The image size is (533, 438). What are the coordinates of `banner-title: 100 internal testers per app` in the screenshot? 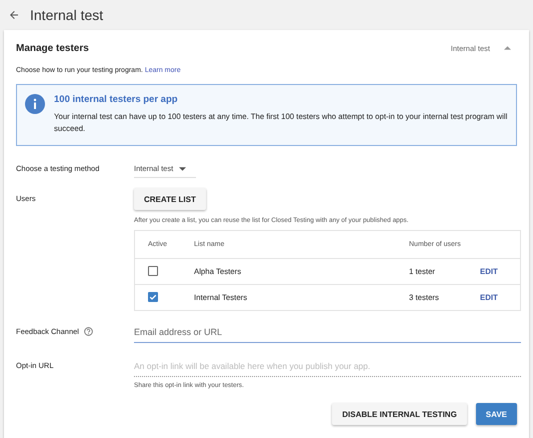 It's located at (116, 99).